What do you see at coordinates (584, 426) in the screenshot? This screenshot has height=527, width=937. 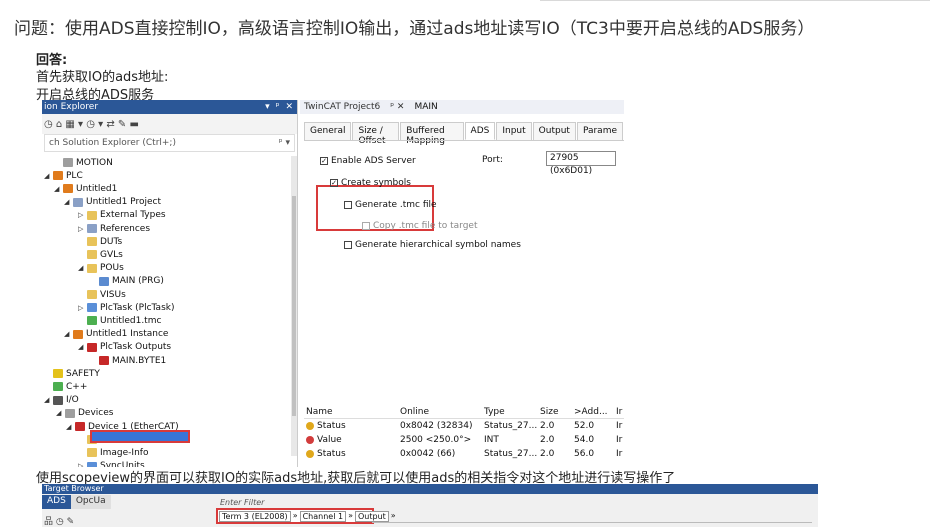 I see `cell-addr: 52.0` at bounding box center [584, 426].